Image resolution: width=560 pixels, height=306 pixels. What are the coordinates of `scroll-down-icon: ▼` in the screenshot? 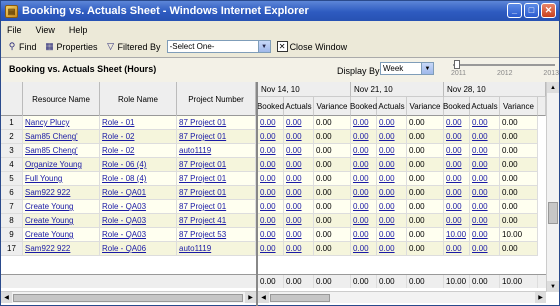 It's located at (553, 286).